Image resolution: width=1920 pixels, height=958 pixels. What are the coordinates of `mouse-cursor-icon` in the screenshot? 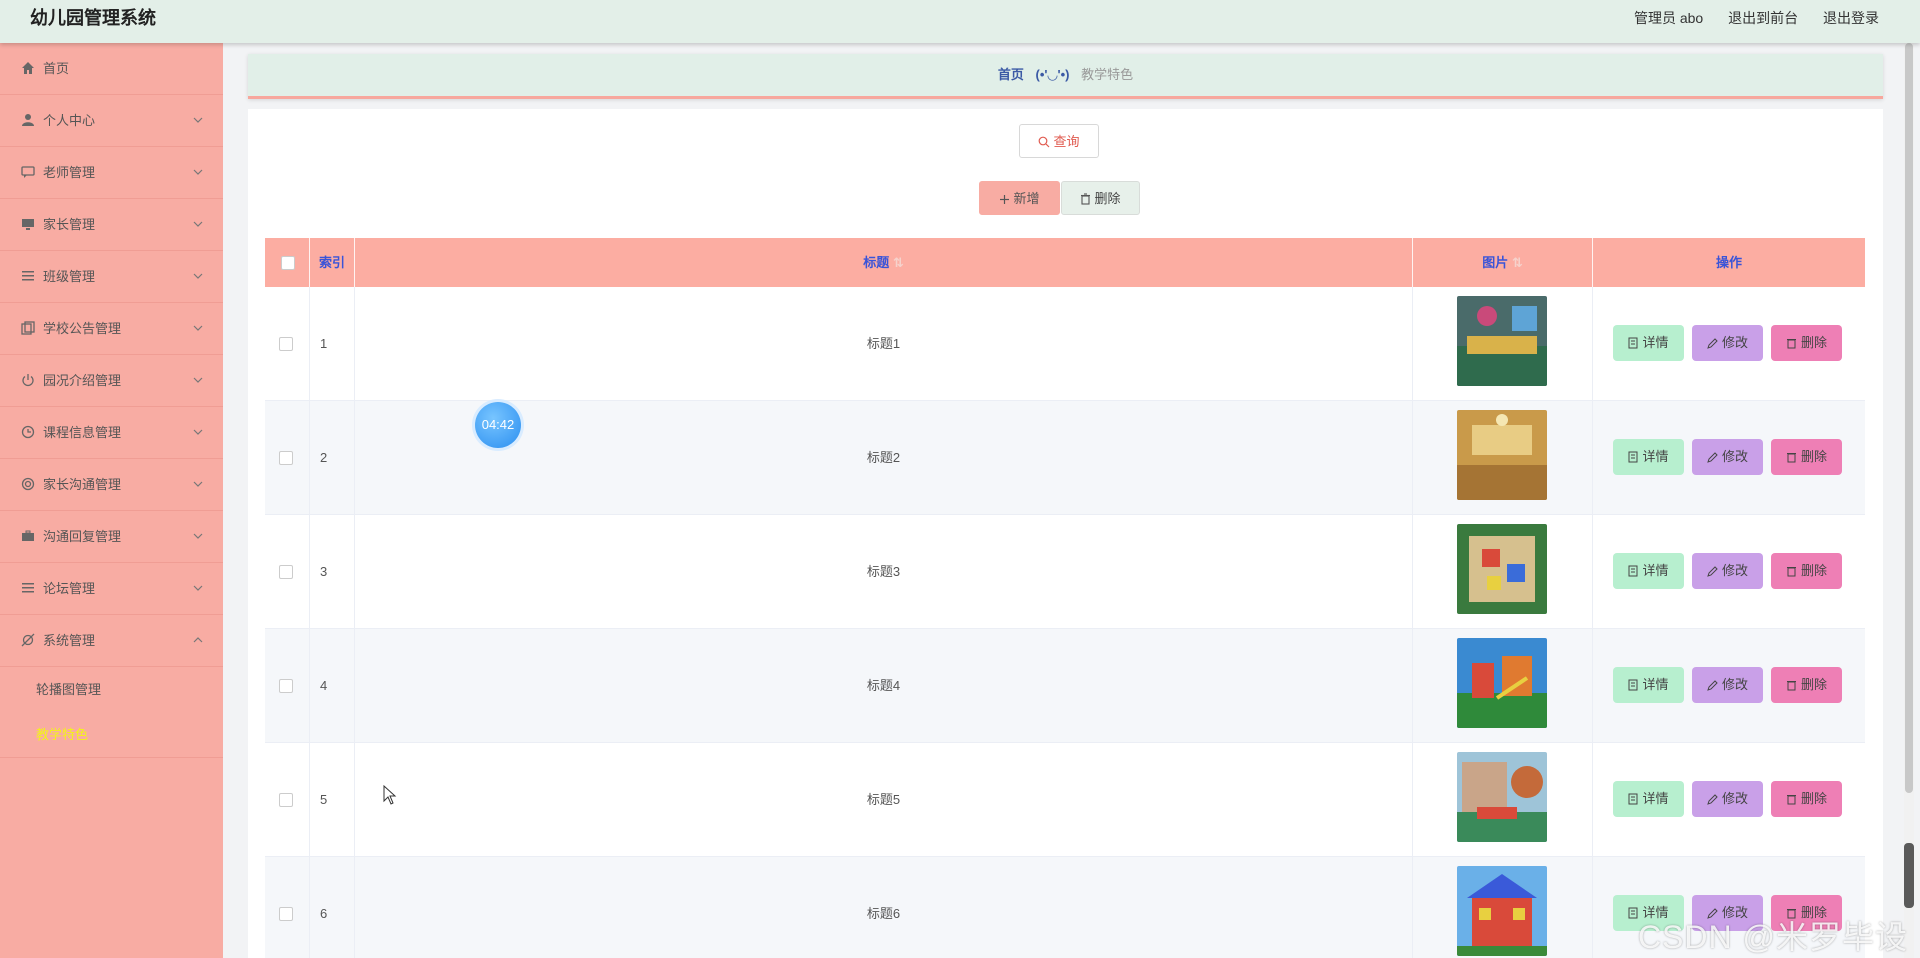 It's located at (390, 795).